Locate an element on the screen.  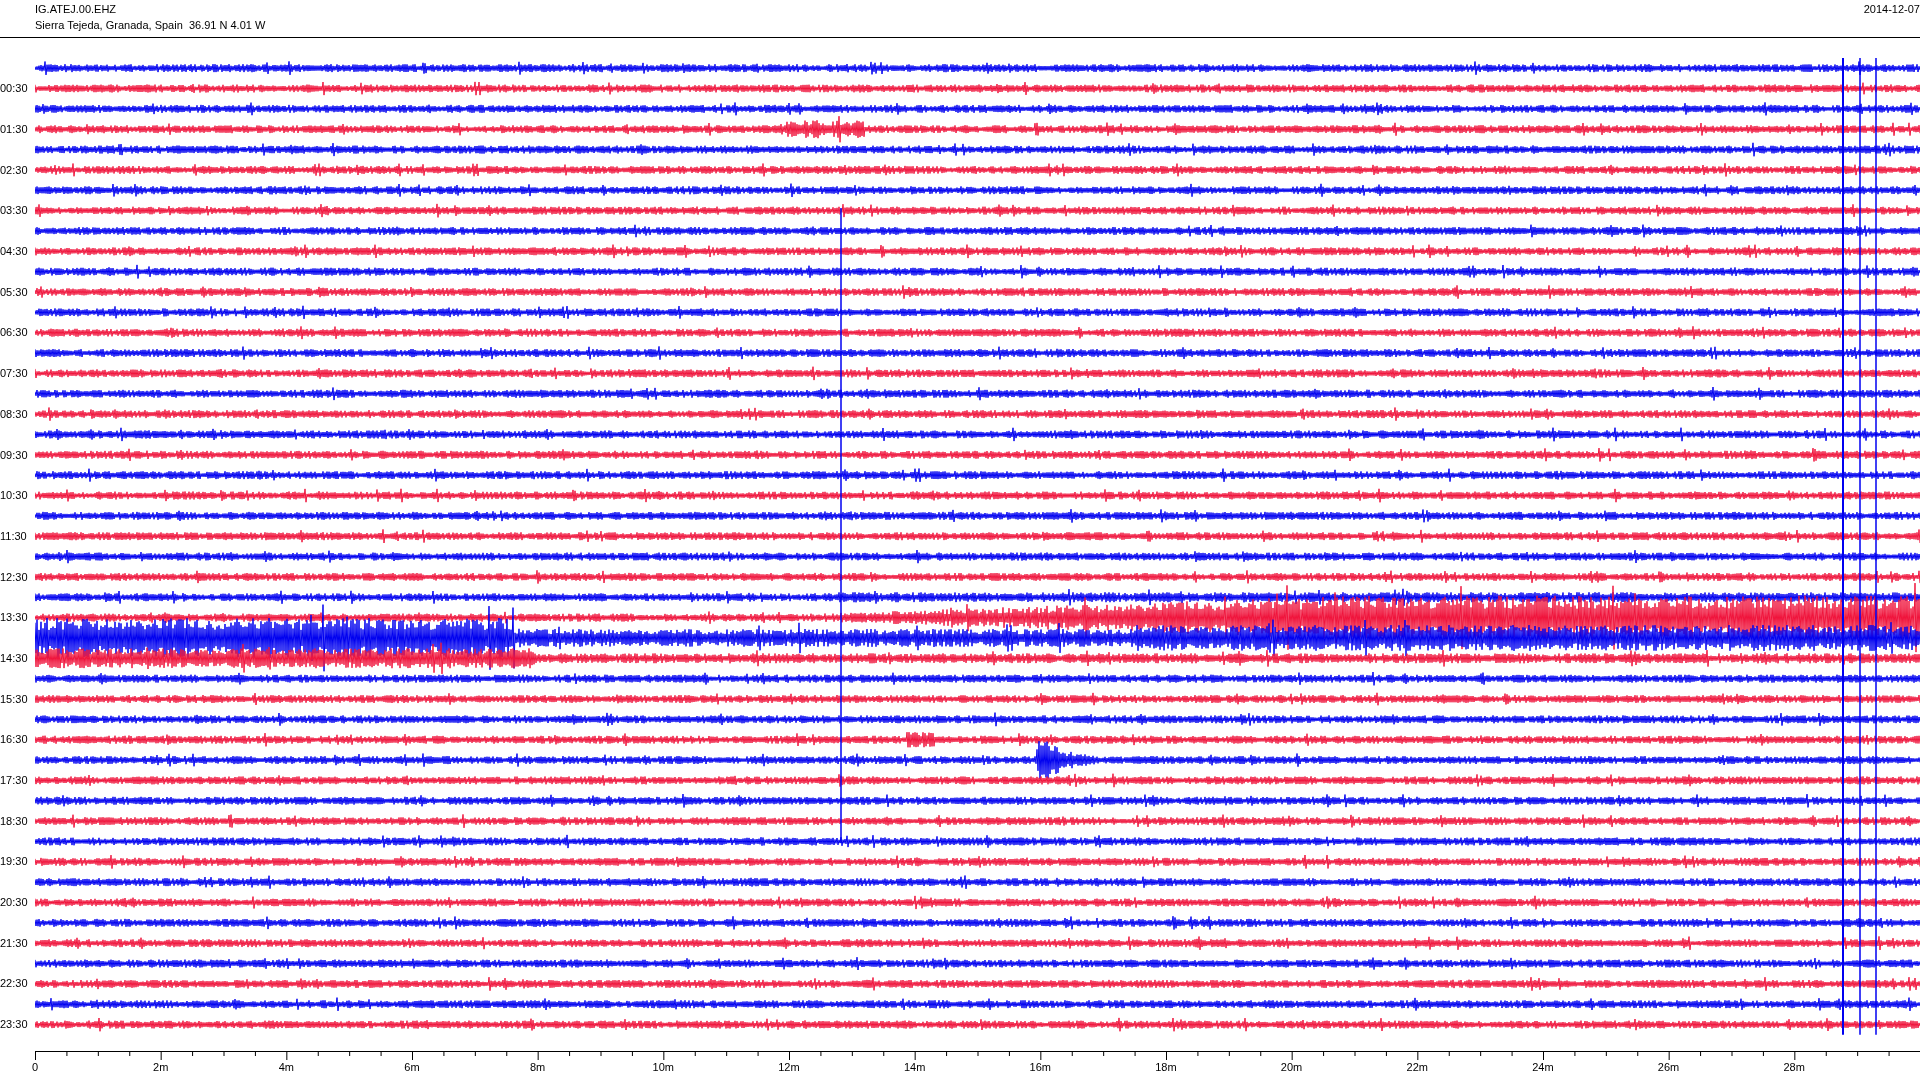
hour-label: 04:30 is located at coordinates (14, 252).